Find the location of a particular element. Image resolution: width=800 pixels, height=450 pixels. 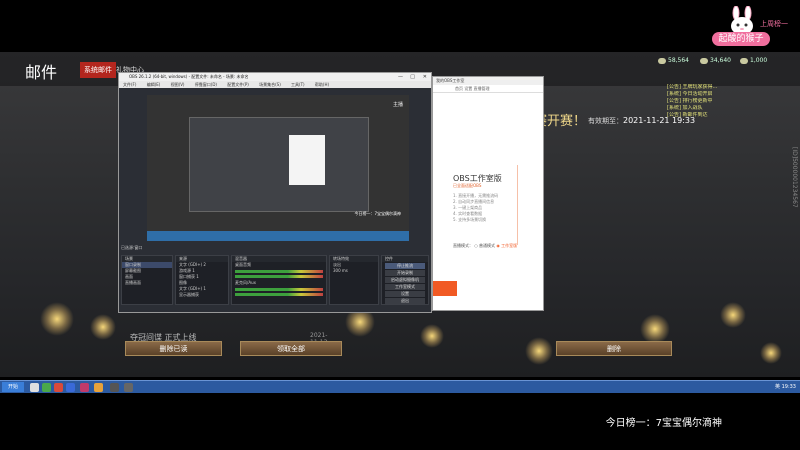

claim-all-button: 领取全部 is located at coordinates (291, 348).